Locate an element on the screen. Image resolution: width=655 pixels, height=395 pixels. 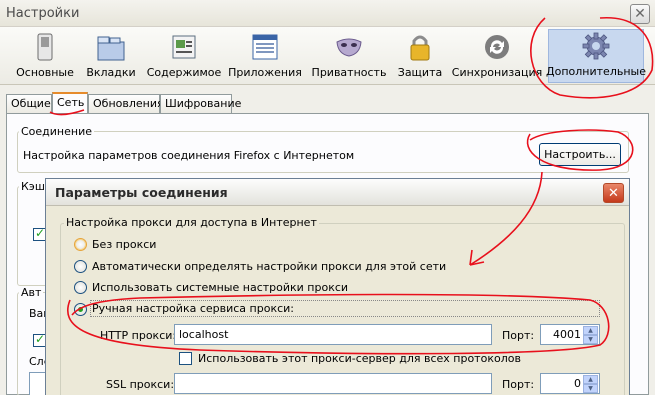
annotation-circle-settings-button is located at coordinates (580, 150).